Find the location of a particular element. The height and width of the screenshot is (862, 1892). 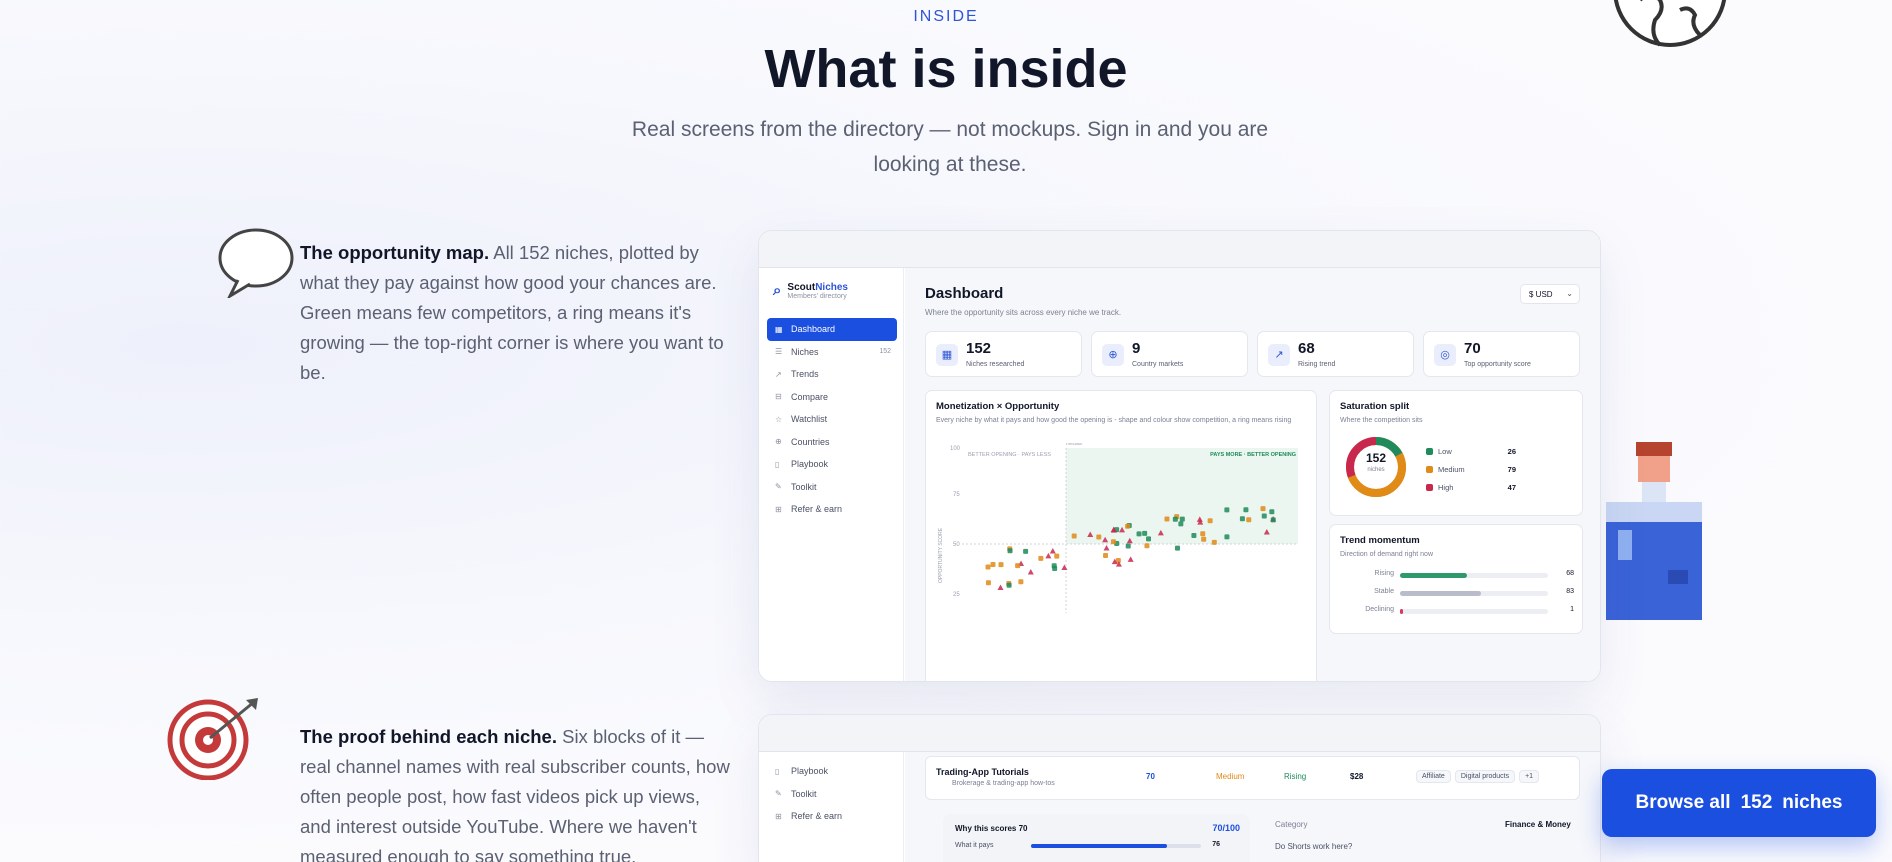

brand-name-accent: Niches is located at coordinates (831, 287).